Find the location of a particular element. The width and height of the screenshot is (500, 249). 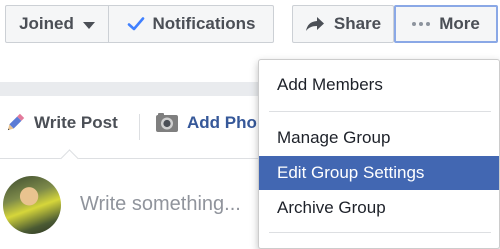

menu-item-manage-group: Manage Group is located at coordinates (379, 138).